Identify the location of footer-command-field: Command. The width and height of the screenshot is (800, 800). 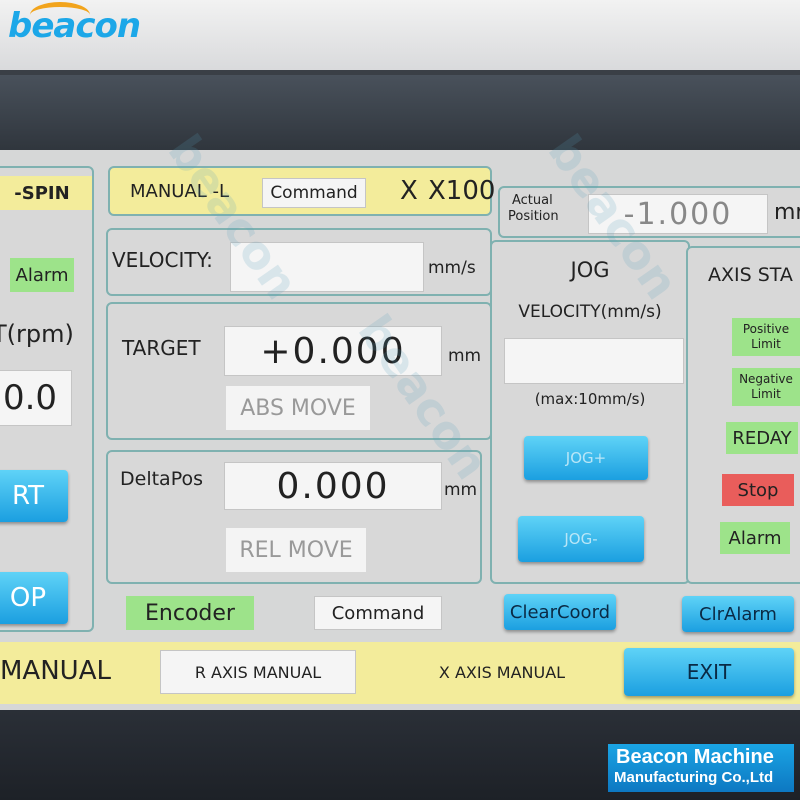
(378, 613).